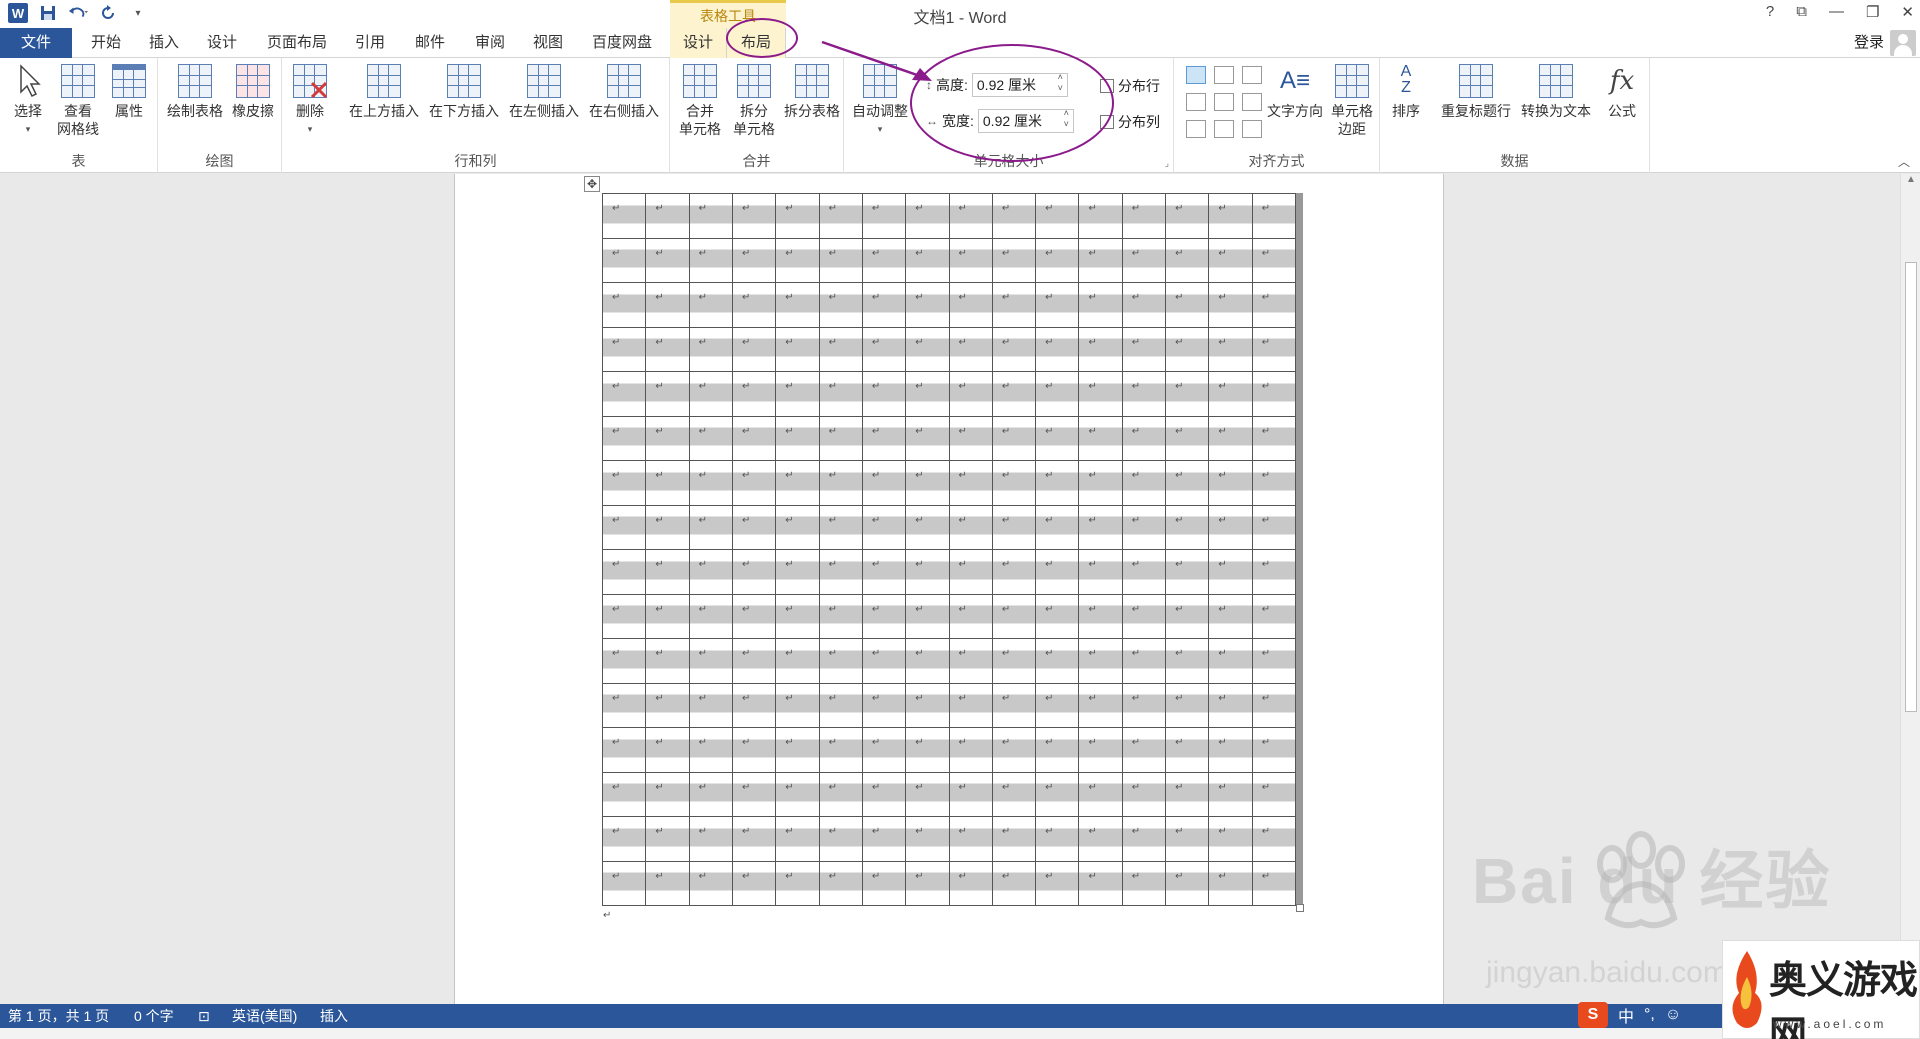  Describe the element at coordinates (1252, 75) in the screenshot. I see `align-top-right-icon` at that location.